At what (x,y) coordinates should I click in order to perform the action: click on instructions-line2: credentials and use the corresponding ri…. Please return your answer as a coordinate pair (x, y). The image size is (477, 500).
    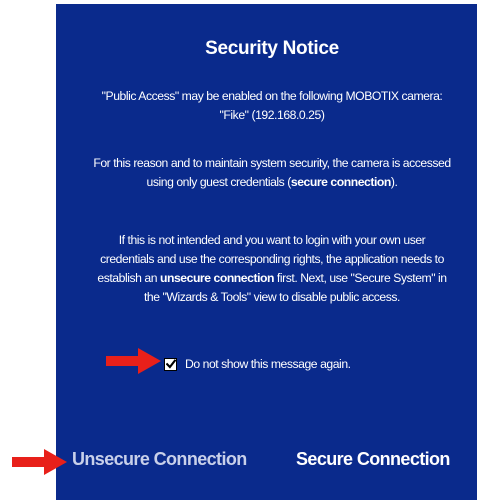
    Looking at the image, I should click on (272, 259).